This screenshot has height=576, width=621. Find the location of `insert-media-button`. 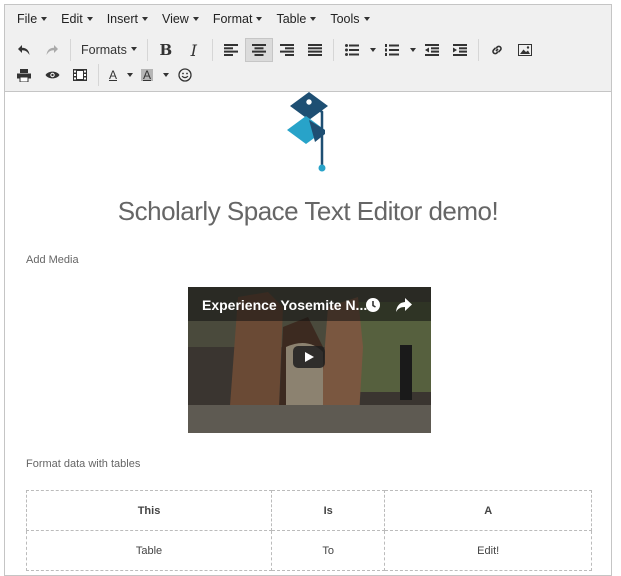

insert-media-button is located at coordinates (80, 75).